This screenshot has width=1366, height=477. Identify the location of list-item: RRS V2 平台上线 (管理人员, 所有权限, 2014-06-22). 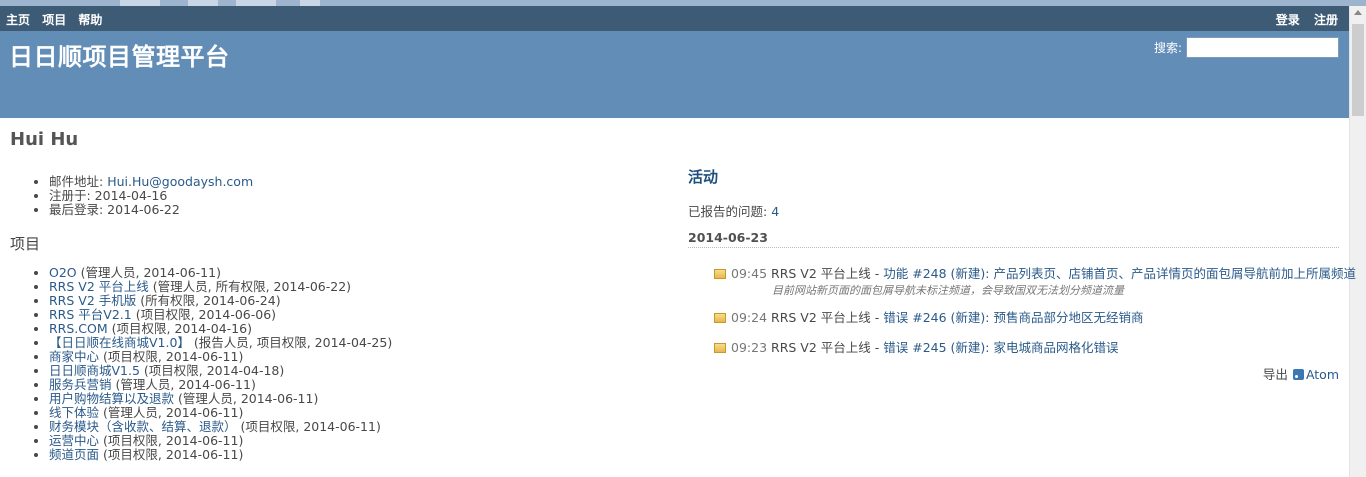
(220, 287).